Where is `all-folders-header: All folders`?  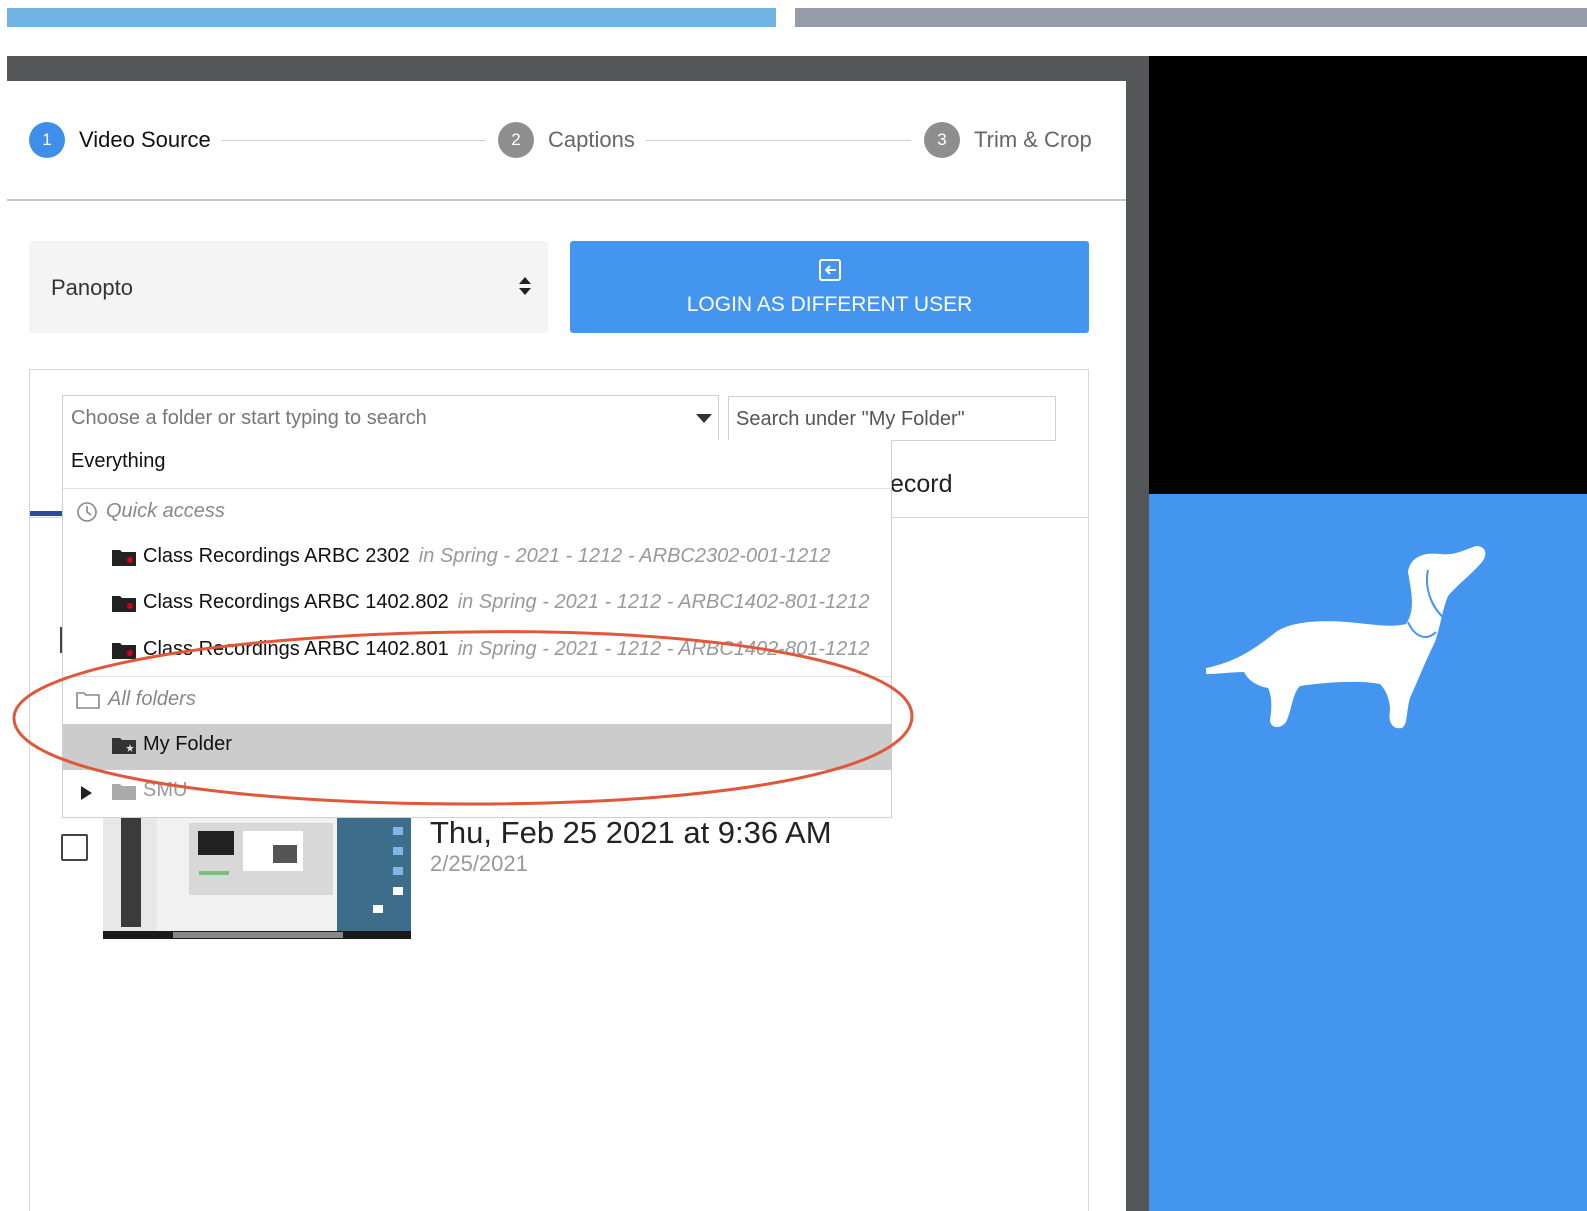 all-folders-header: All folders is located at coordinates (136, 699).